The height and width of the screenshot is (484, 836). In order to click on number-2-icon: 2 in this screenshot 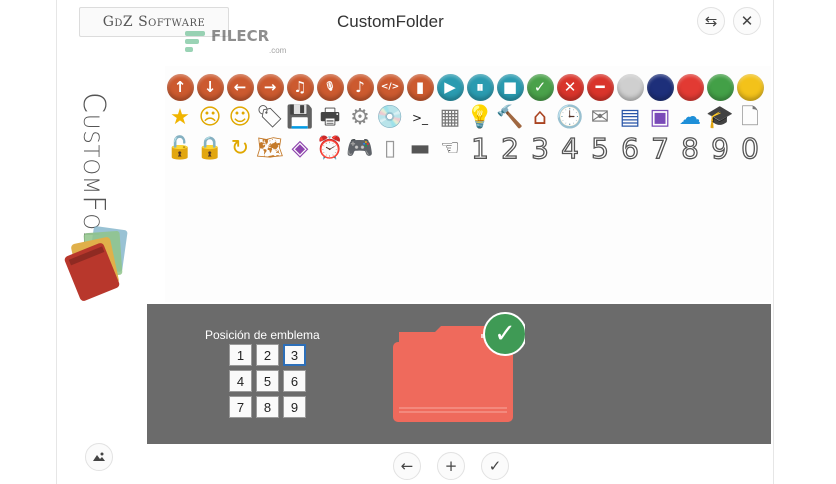, I will do `click(510, 148)`.